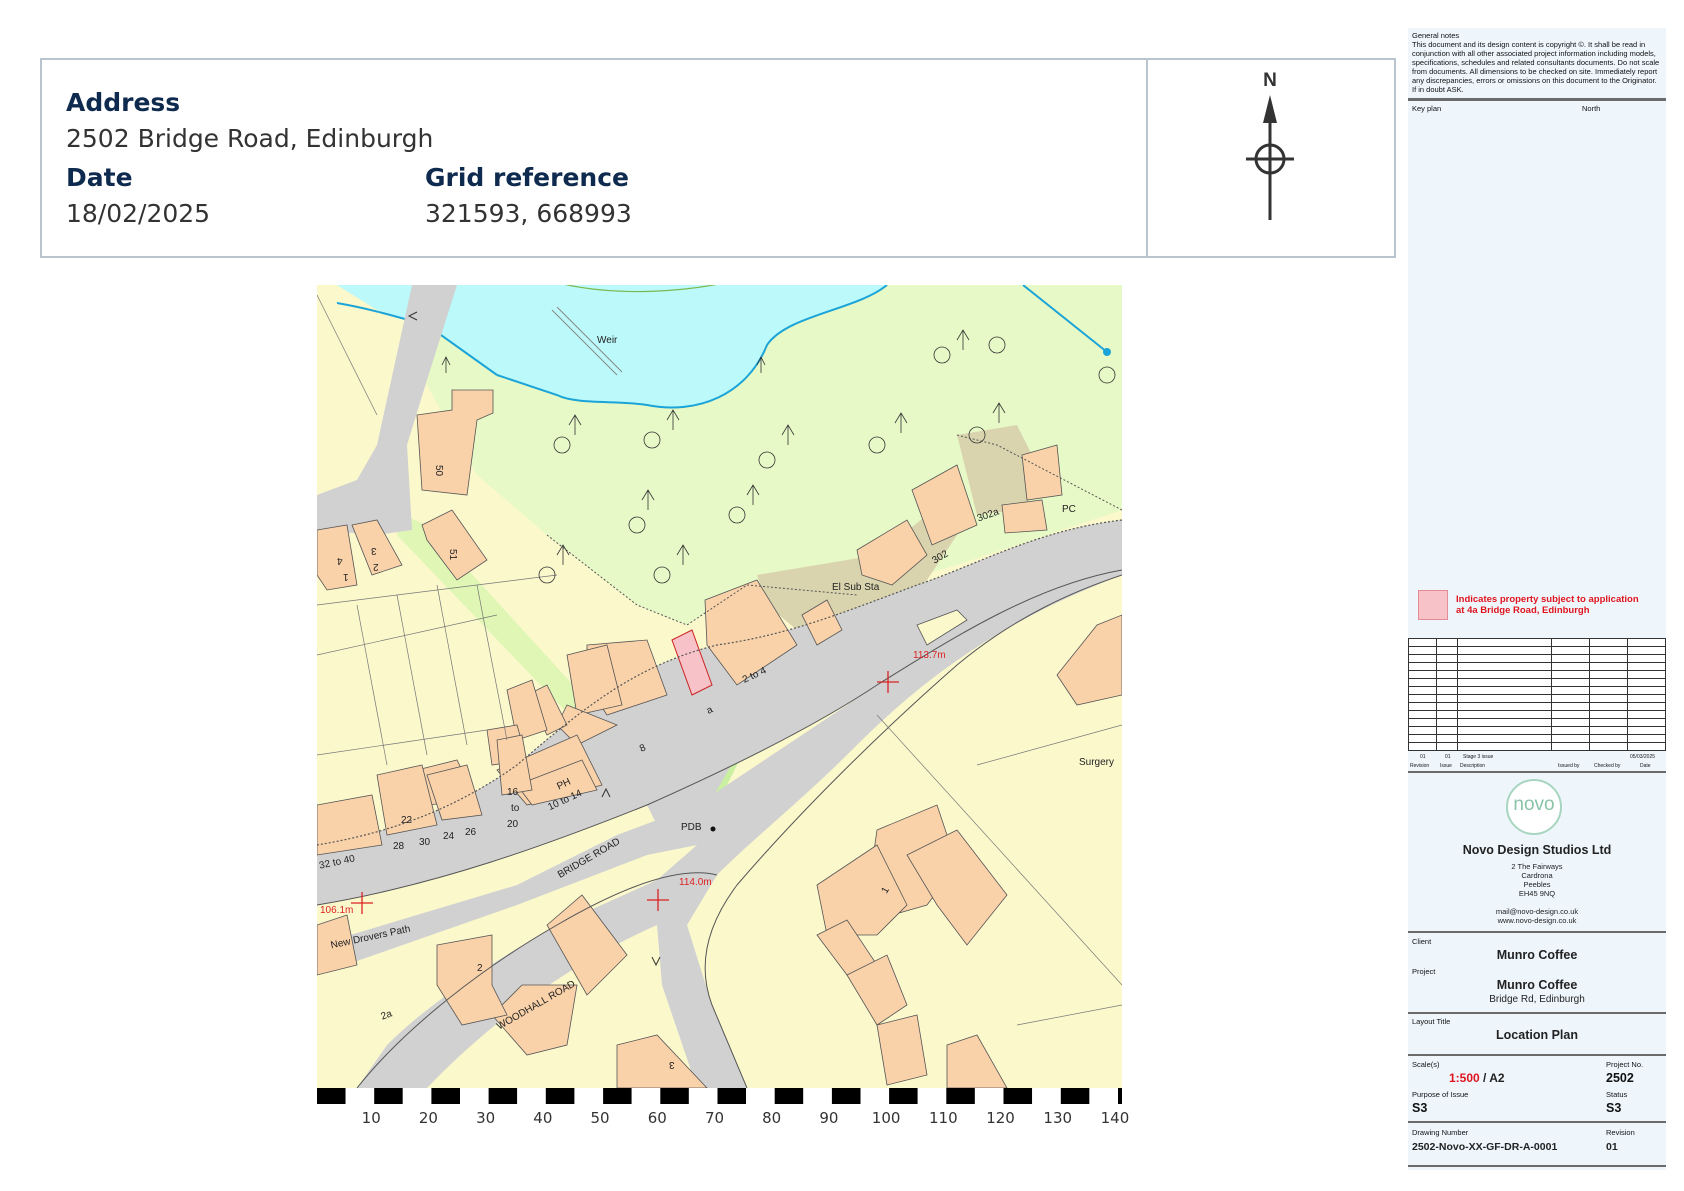 The height and width of the screenshot is (1191, 1684). Describe the element at coordinates (471, 832) in the screenshot. I see `map-label-26: 26` at that location.